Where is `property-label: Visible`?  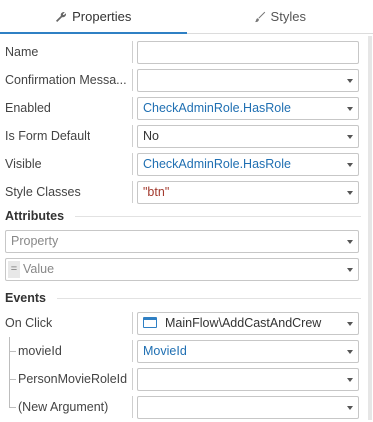 property-label: Visible is located at coordinates (23, 164).